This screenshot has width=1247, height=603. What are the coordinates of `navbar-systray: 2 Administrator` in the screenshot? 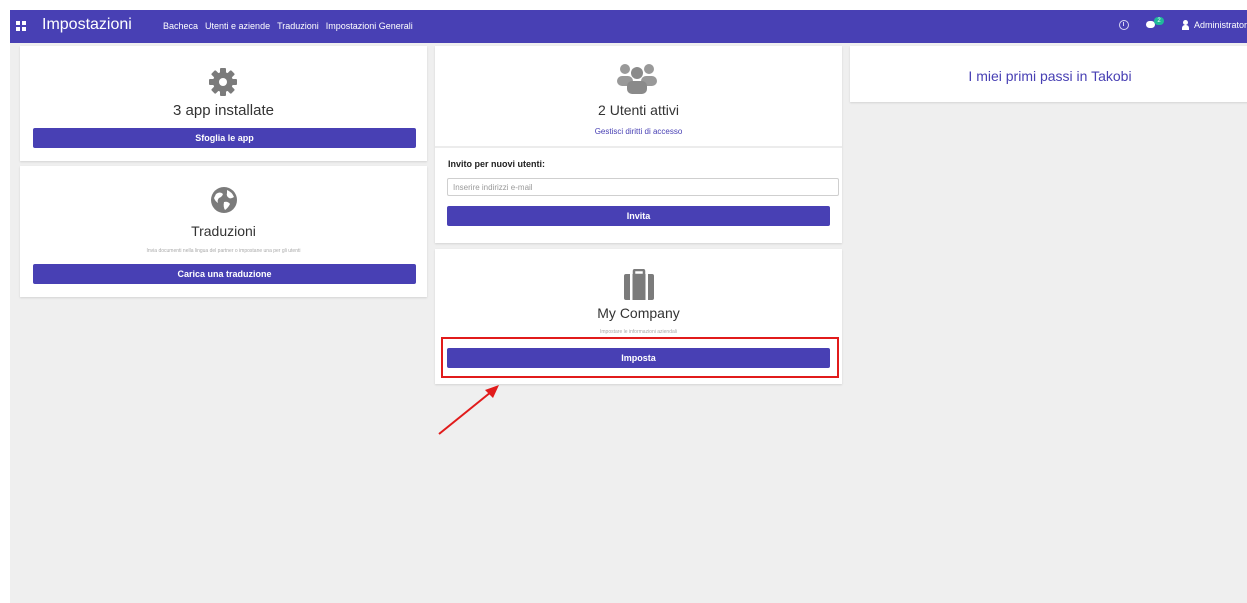 It's located at (1182, 23).